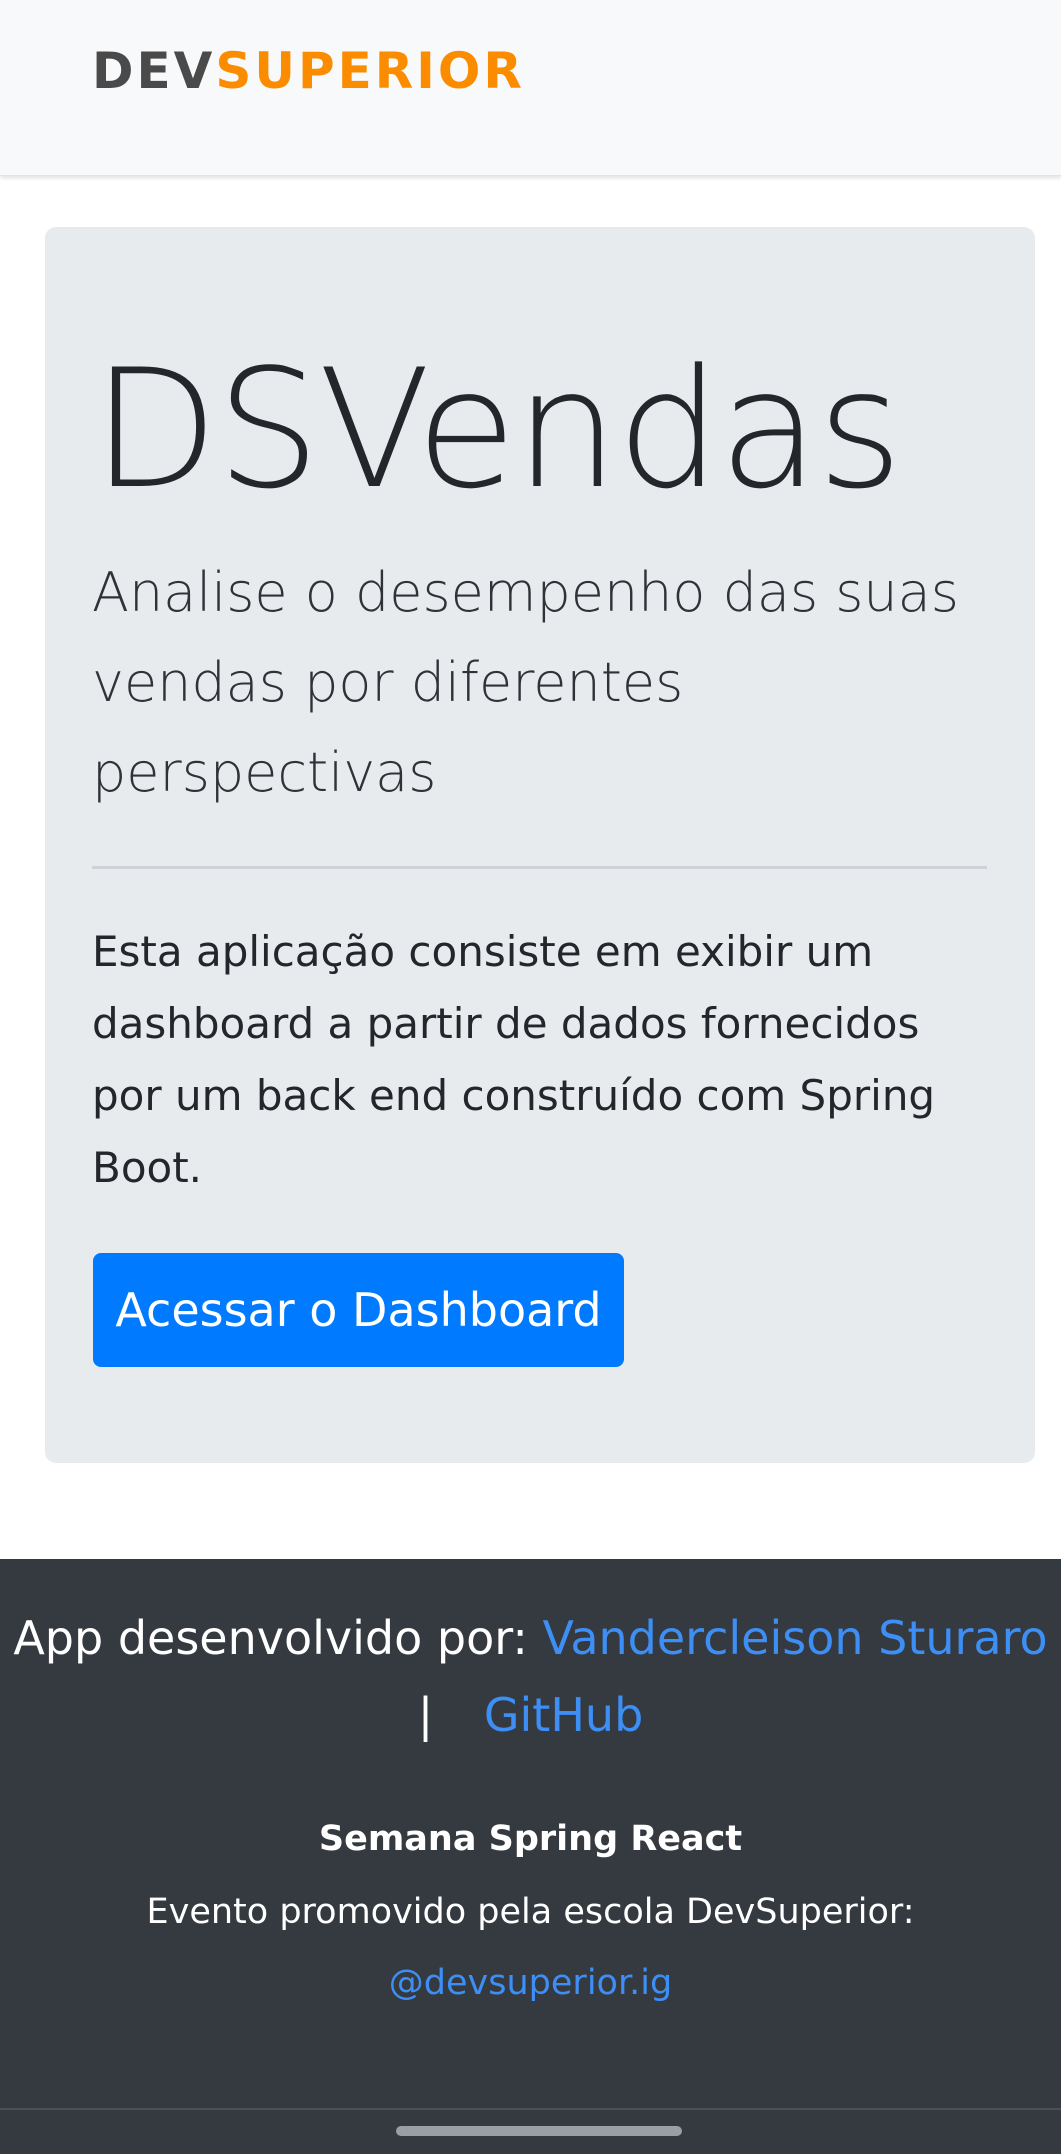 This screenshot has height=2154, width=1061. I want to click on author-link: Vandercleison Sturaro, so click(794, 1638).